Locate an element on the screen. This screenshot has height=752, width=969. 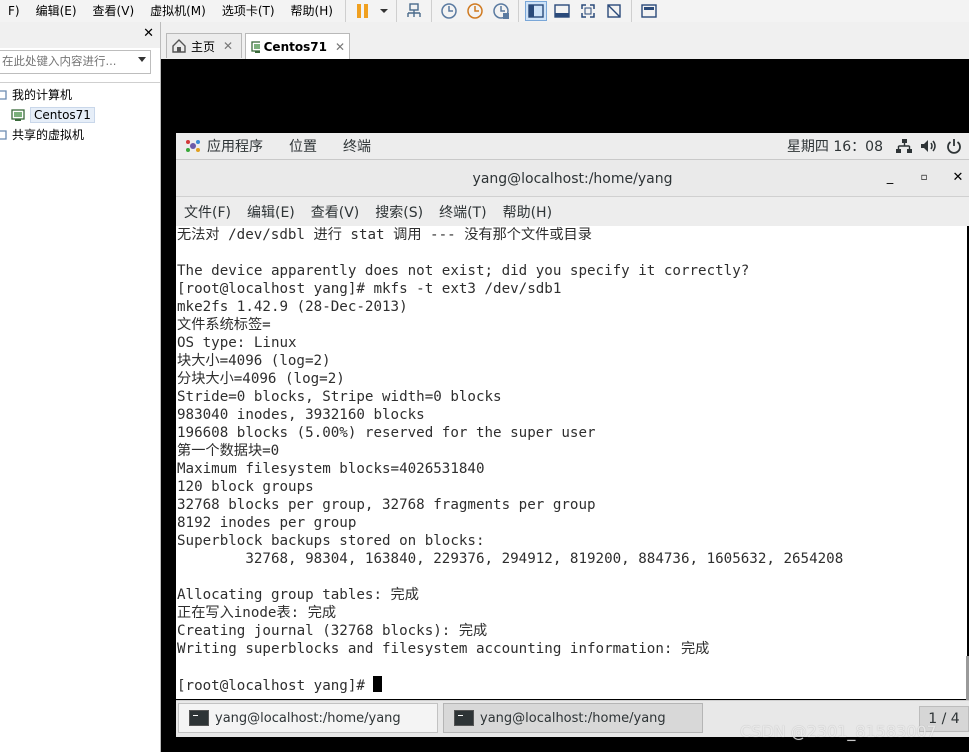
terminal-title-bar: yang@localhost:/home/yang _ ▫ ✕ is located at coordinates (572, 178).